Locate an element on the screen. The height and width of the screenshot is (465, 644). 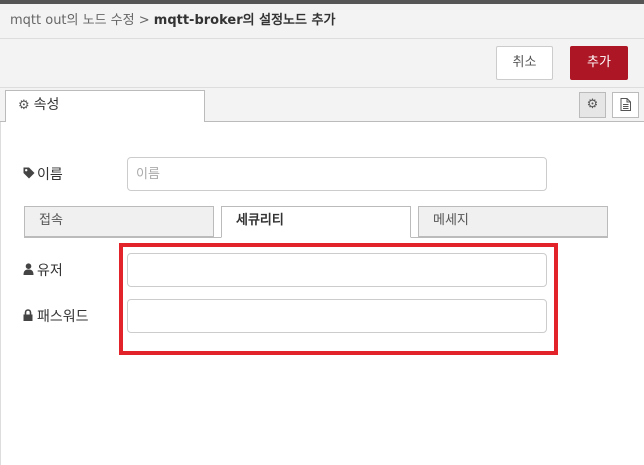
name-label: 이름 is located at coordinates (43, 174).